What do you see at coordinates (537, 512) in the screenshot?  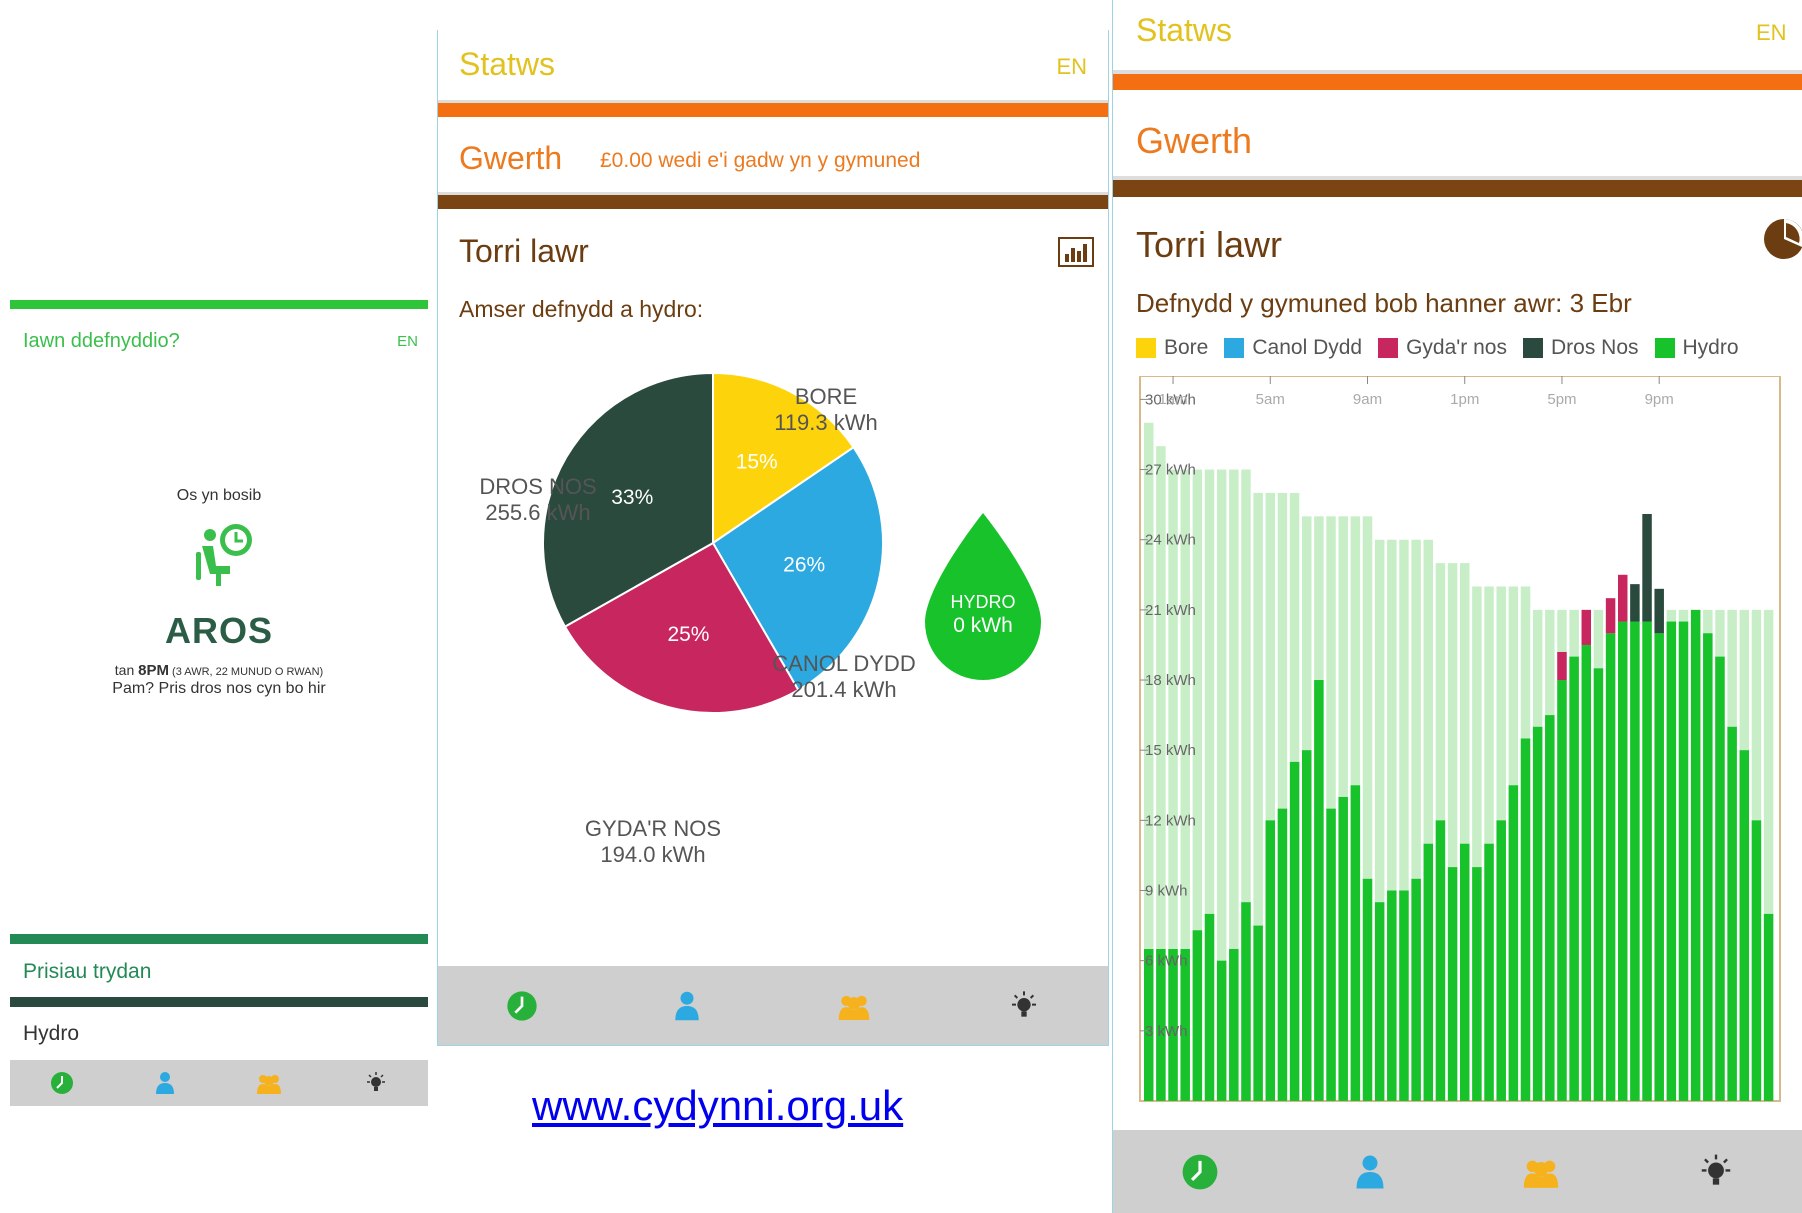 I see `pie-value-label: 255.6 kWh` at bounding box center [537, 512].